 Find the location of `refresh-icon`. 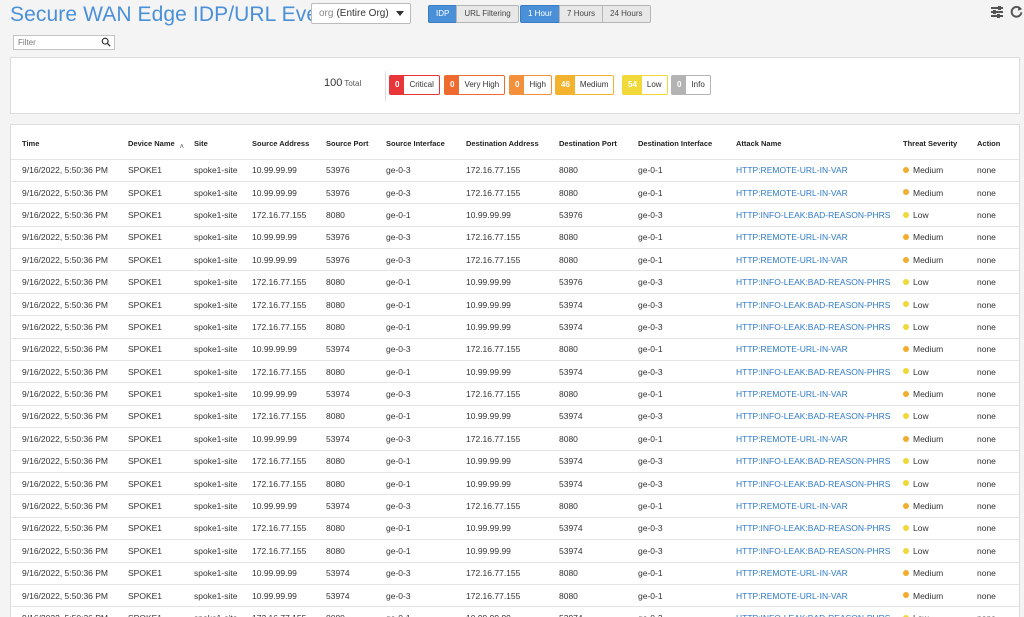

refresh-icon is located at coordinates (1016, 12).